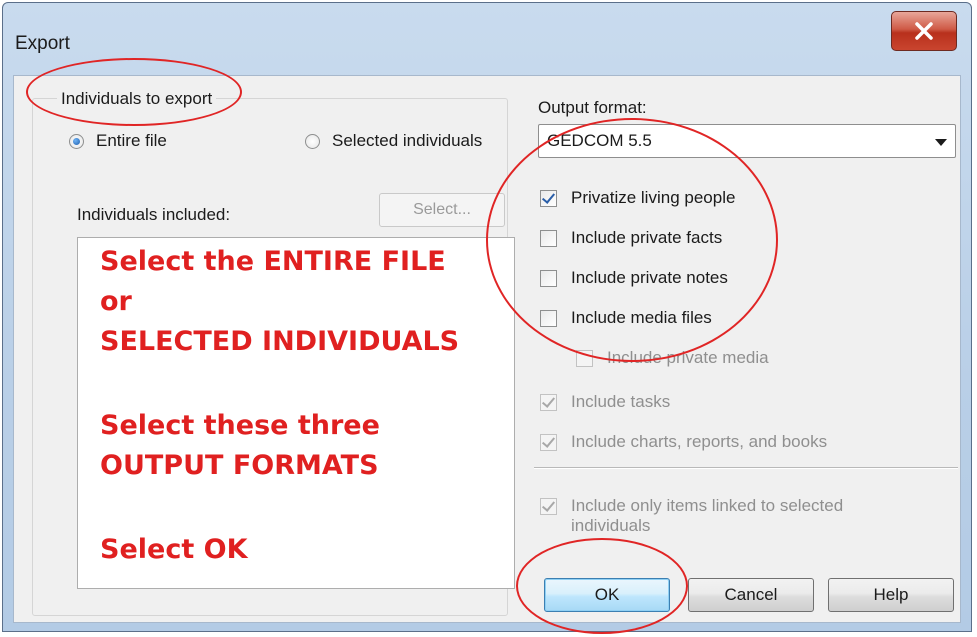 The image size is (977, 637). I want to click on output-format-label: Output format:, so click(592, 107).